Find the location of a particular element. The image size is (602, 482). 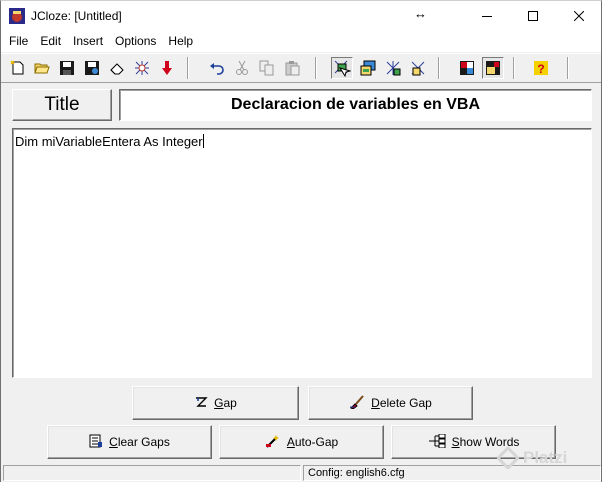

red-down-arrow-icon is located at coordinates (167, 68).